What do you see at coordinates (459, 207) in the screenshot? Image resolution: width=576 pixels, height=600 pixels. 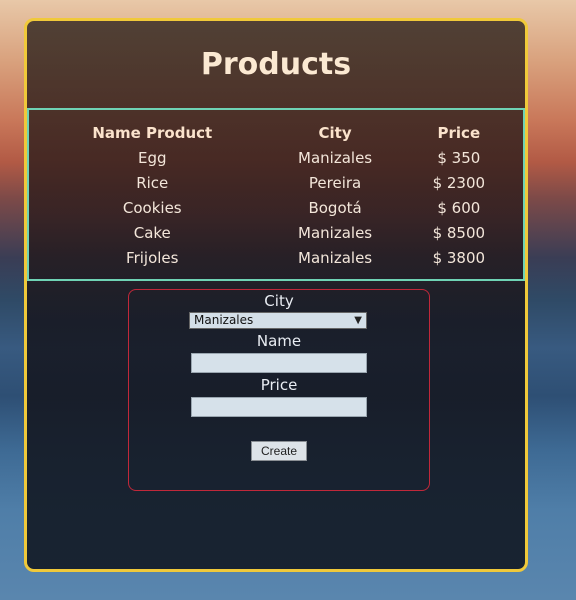 I see `cell-price: $ 600` at bounding box center [459, 207].